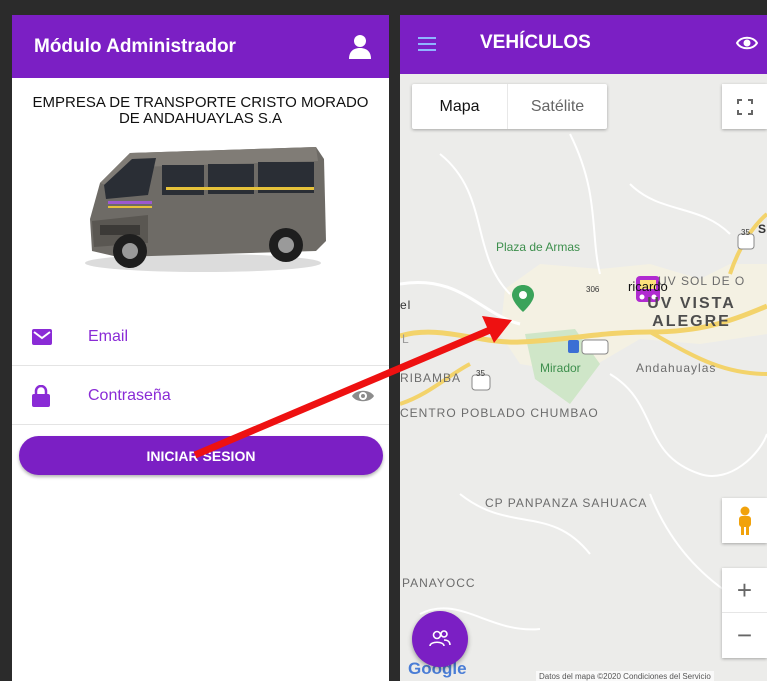 Image resolution: width=767 pixels, height=681 pixels. Describe the element at coordinates (431, 378) in the screenshot. I see `place-ribamba: RIBAMBA` at that location.